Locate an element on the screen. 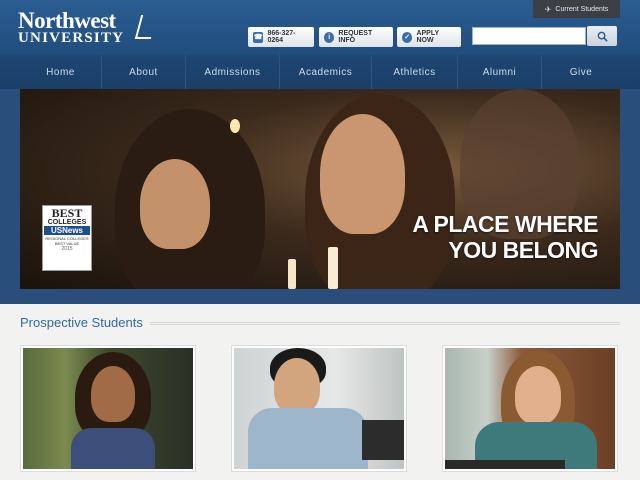 The width and height of the screenshot is (640, 480). current-students-link: ✈ Current Students is located at coordinates (576, 9).